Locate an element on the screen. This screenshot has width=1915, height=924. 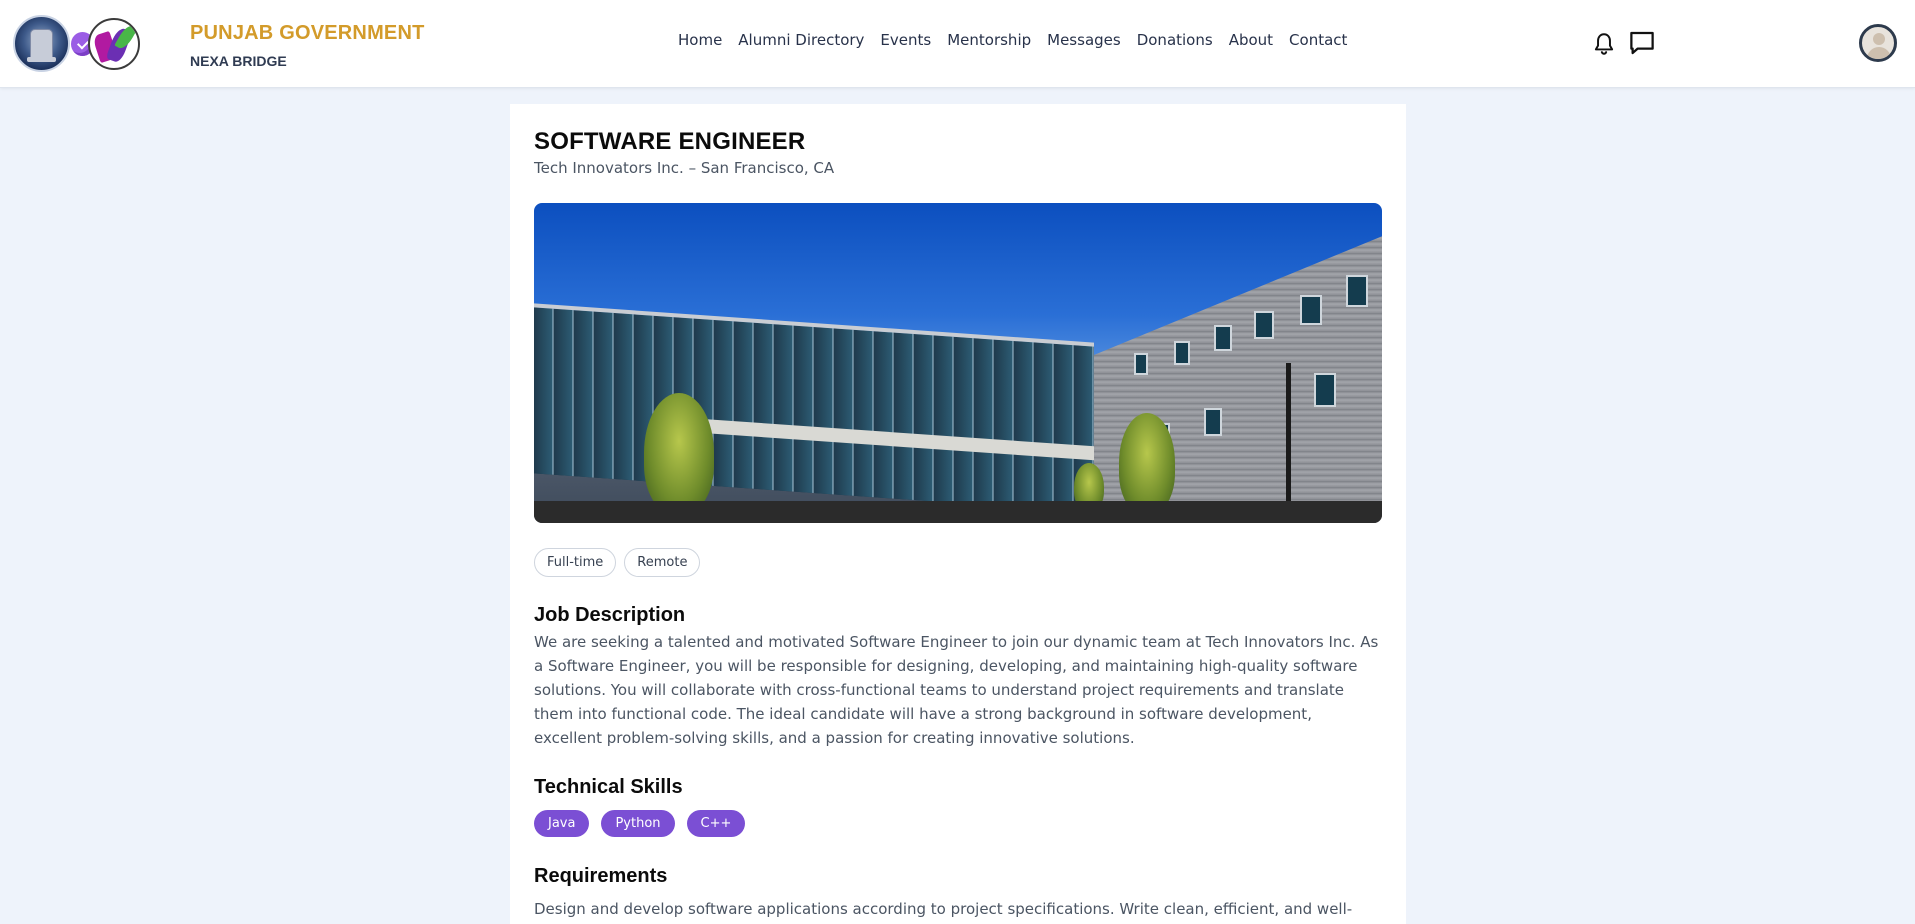
nexa-bridge-logo is located at coordinates (114, 44).